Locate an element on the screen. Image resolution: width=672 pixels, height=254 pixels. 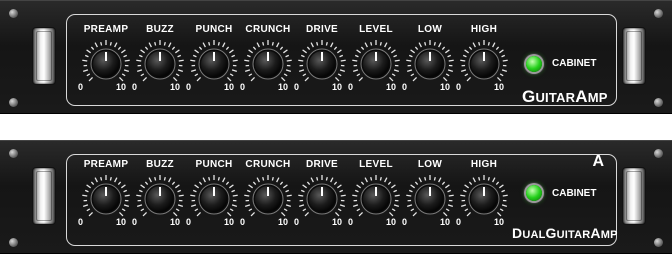
brand-logo-dual-guitar-amp: DUALGUITARAMP is located at coordinates (565, 233).